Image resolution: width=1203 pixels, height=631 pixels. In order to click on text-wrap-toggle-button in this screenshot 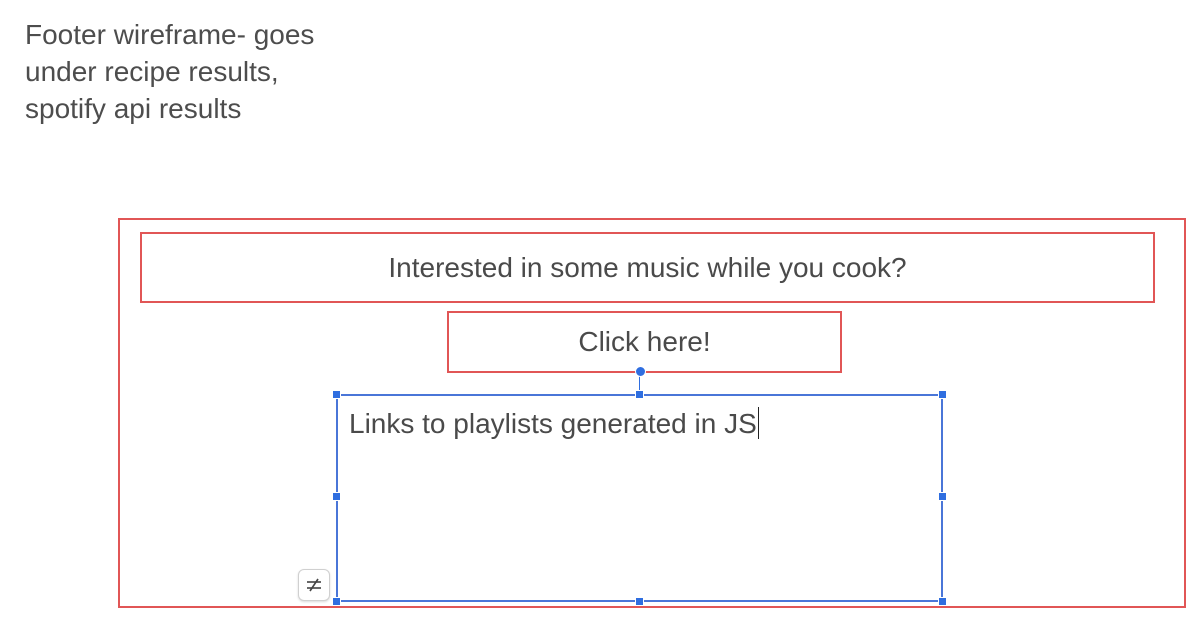, I will do `click(314, 585)`.